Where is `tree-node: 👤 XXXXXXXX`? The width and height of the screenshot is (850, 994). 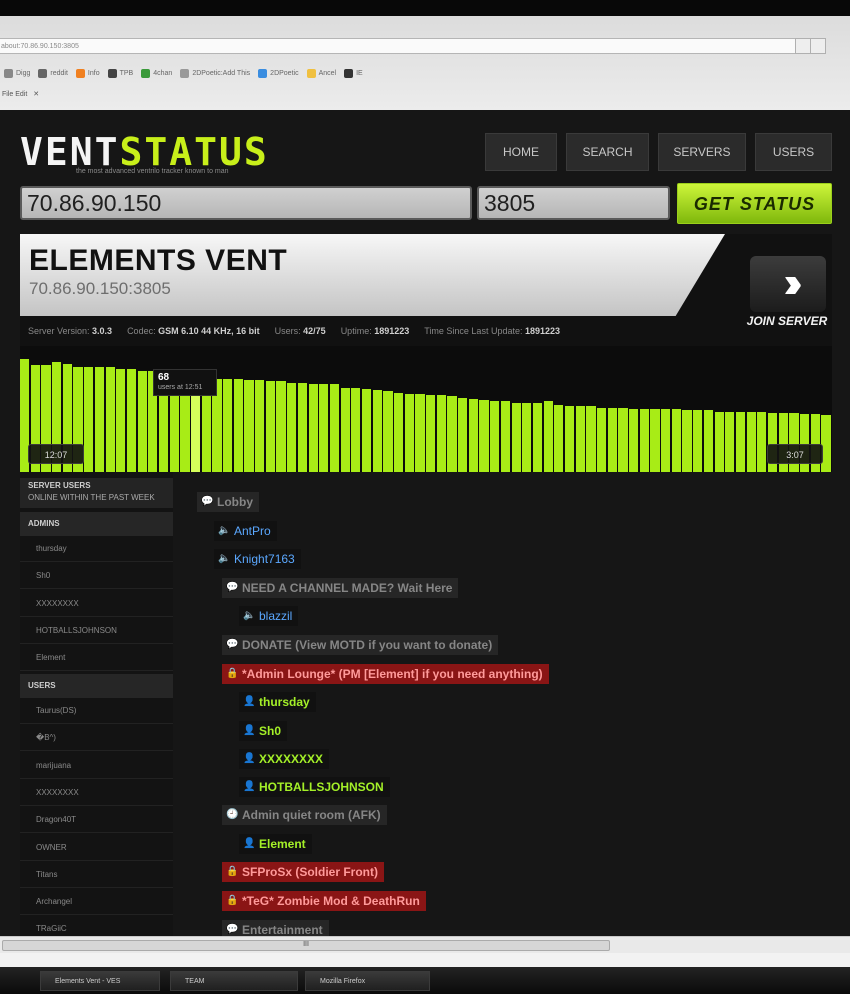 tree-node: 👤 XXXXXXXX is located at coordinates (284, 759).